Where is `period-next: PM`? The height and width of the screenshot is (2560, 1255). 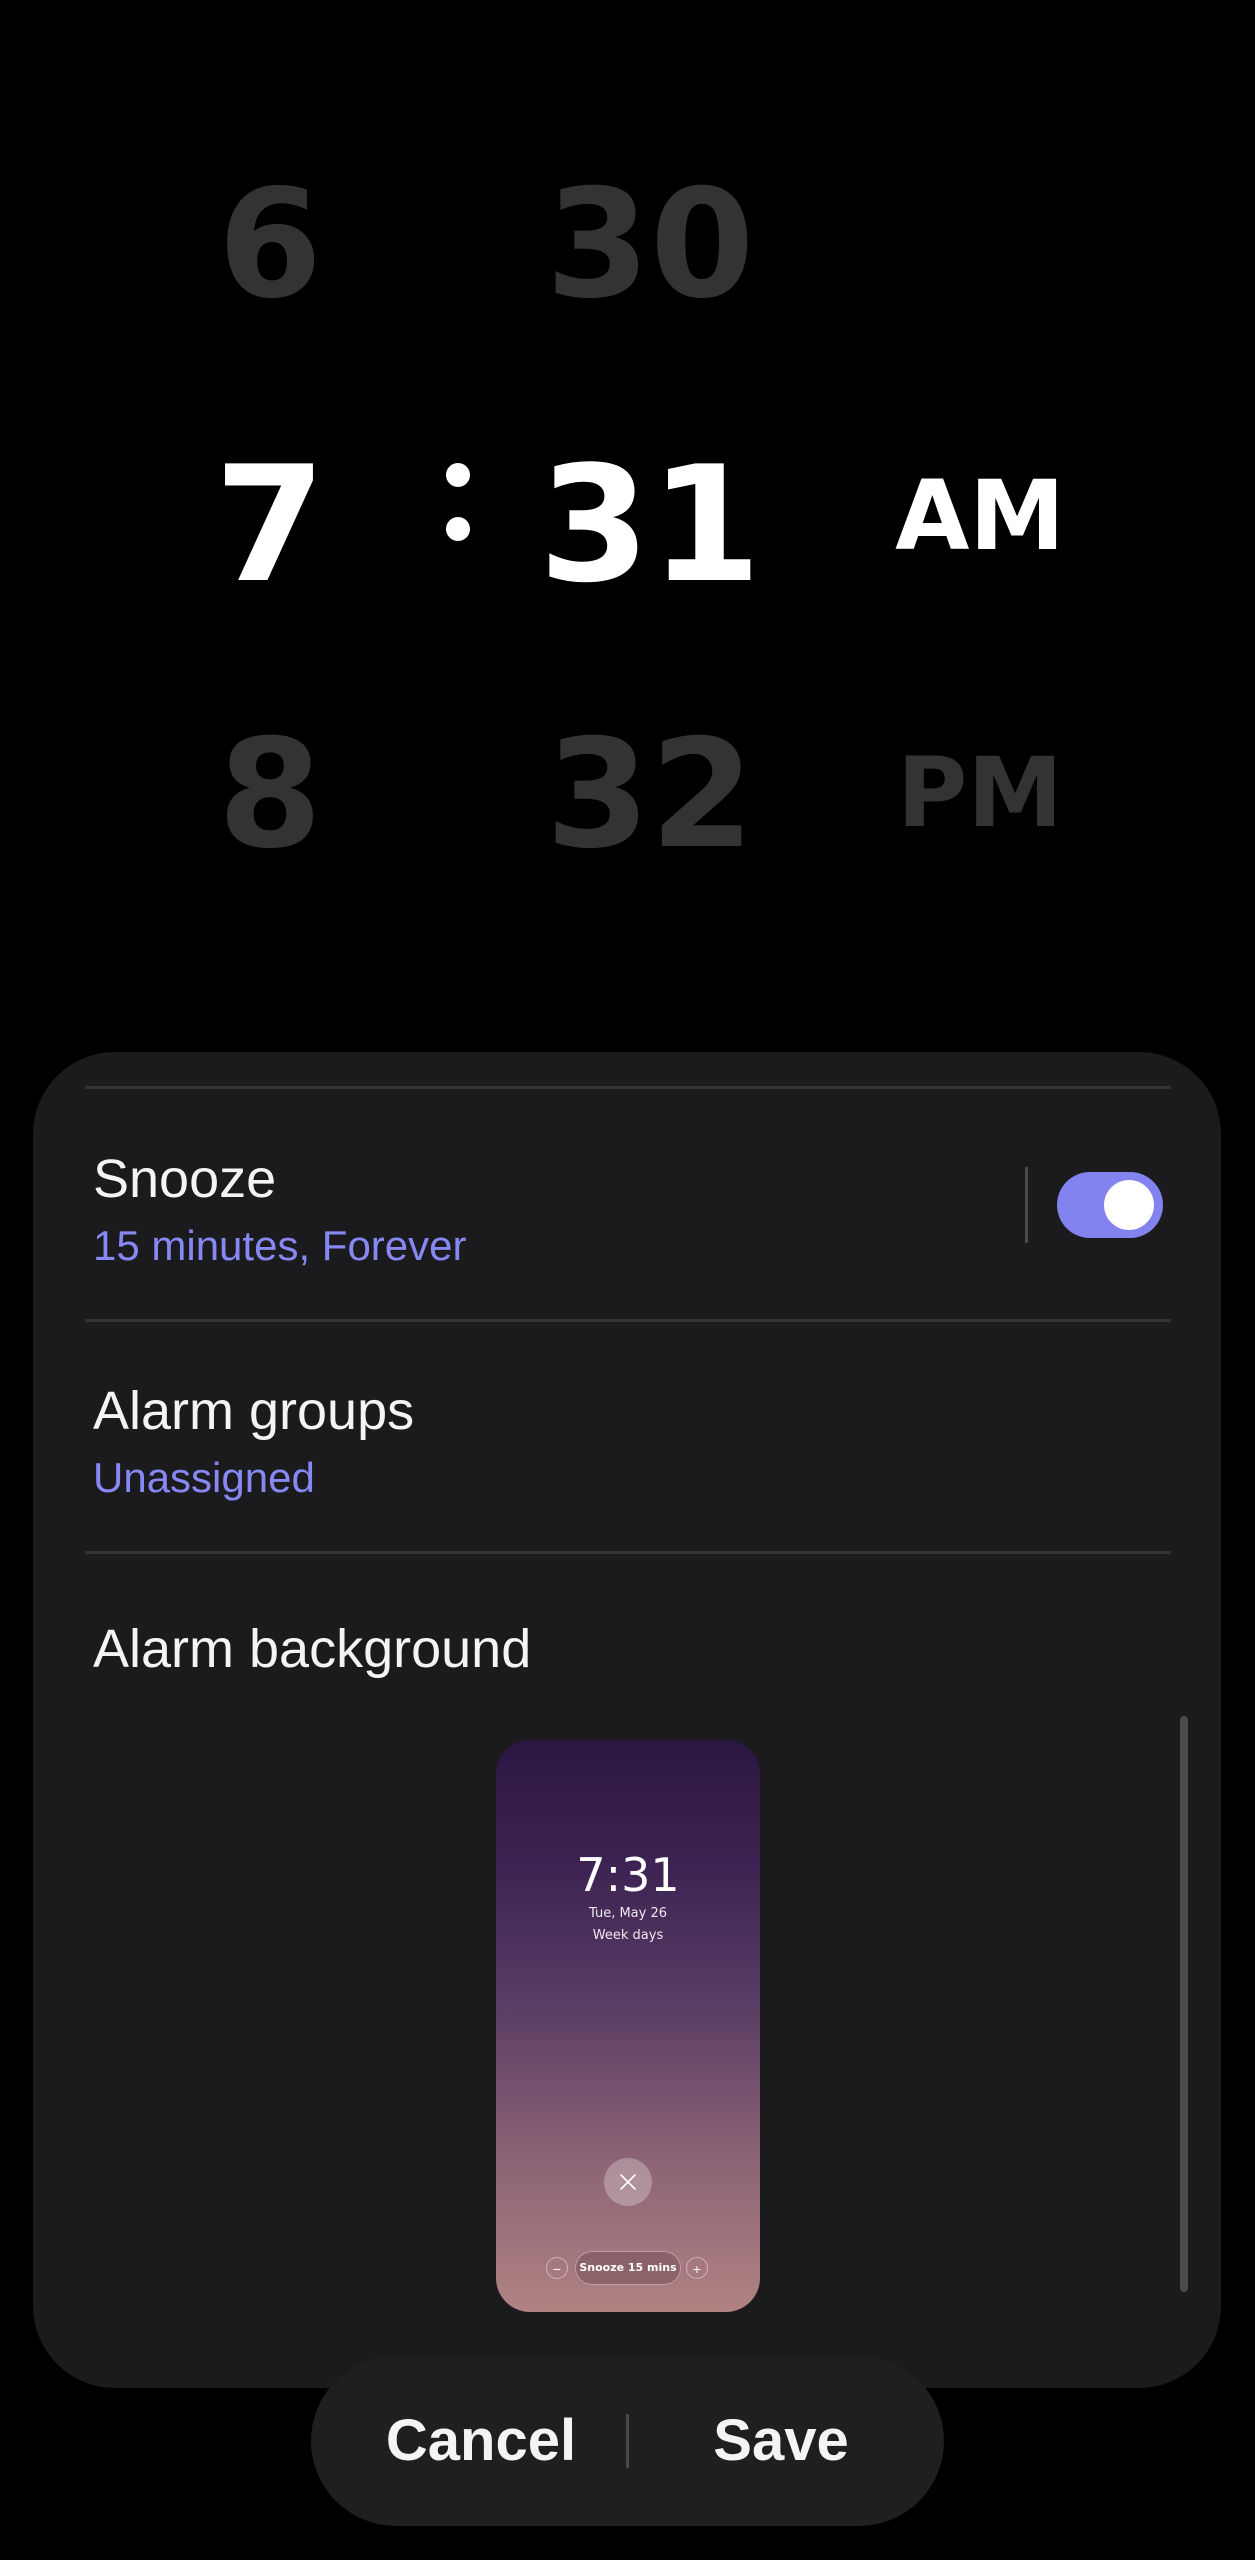
period-next: PM is located at coordinates (980, 793).